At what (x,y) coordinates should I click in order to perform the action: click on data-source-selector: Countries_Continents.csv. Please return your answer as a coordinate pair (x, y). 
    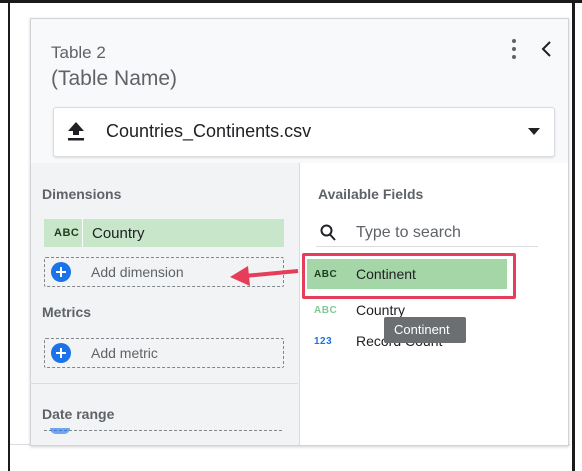
    Looking at the image, I should click on (304, 132).